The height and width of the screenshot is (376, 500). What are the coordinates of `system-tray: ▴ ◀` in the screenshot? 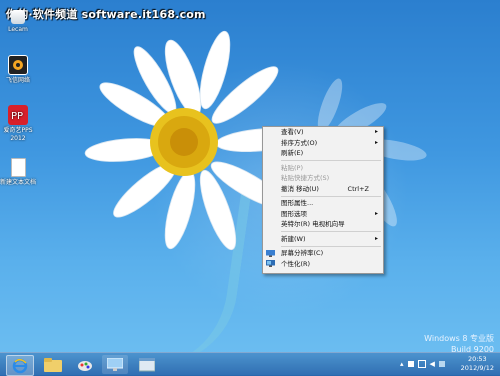 It's located at (424, 364).